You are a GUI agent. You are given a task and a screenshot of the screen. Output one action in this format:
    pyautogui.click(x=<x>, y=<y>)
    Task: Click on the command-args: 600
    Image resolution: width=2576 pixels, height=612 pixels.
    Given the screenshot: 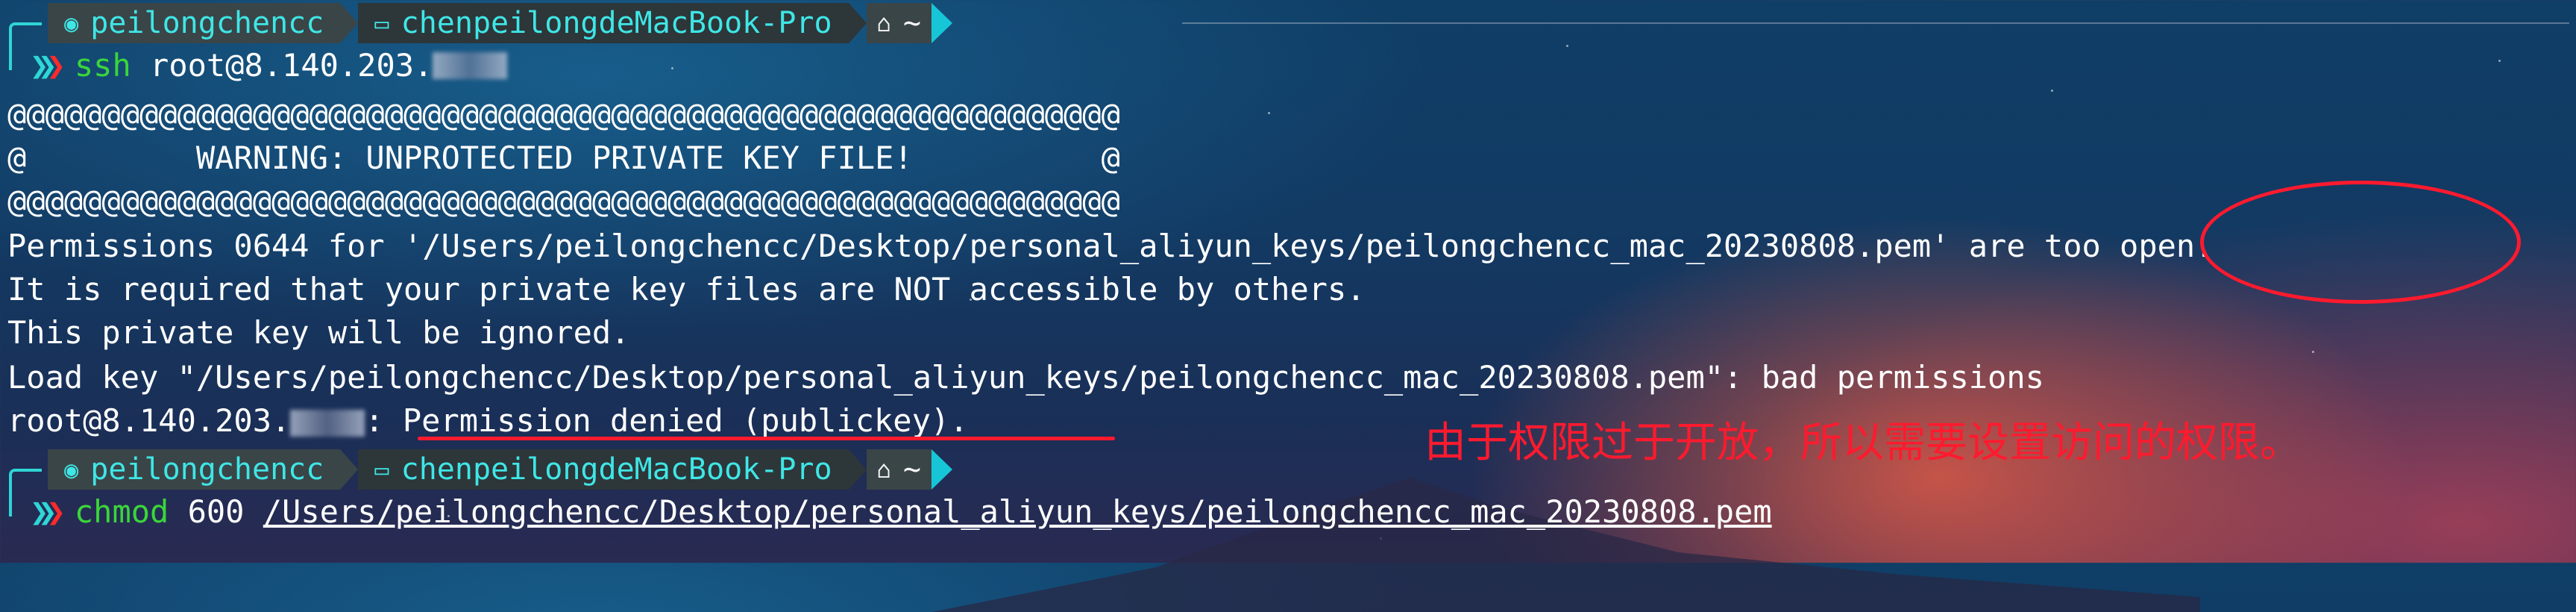 What is the action you would take?
    pyautogui.click(x=216, y=511)
    